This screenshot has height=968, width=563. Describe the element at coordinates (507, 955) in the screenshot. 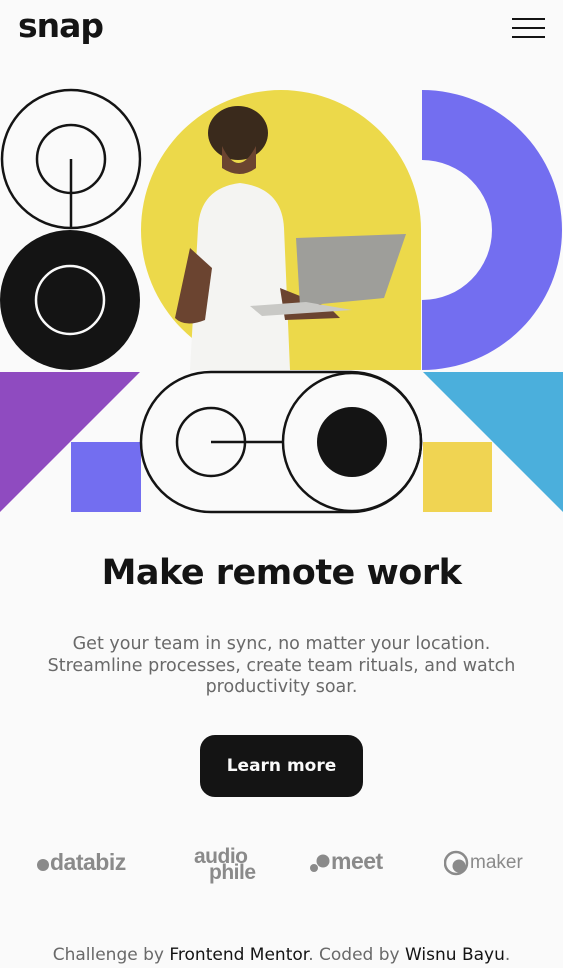

I see `attribution-suffix: .` at that location.